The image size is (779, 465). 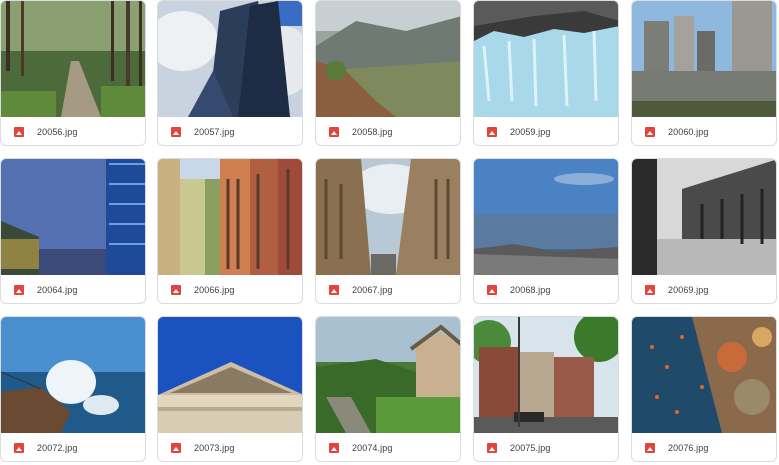 What do you see at coordinates (372, 290) in the screenshot?
I see `file-name: 20067.jpg` at bounding box center [372, 290].